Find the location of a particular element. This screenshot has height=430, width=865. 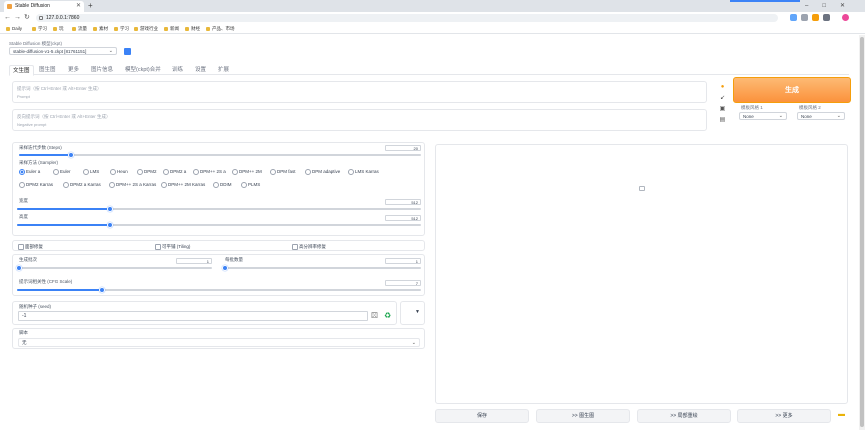

width-number-input: 512 is located at coordinates (403, 202).